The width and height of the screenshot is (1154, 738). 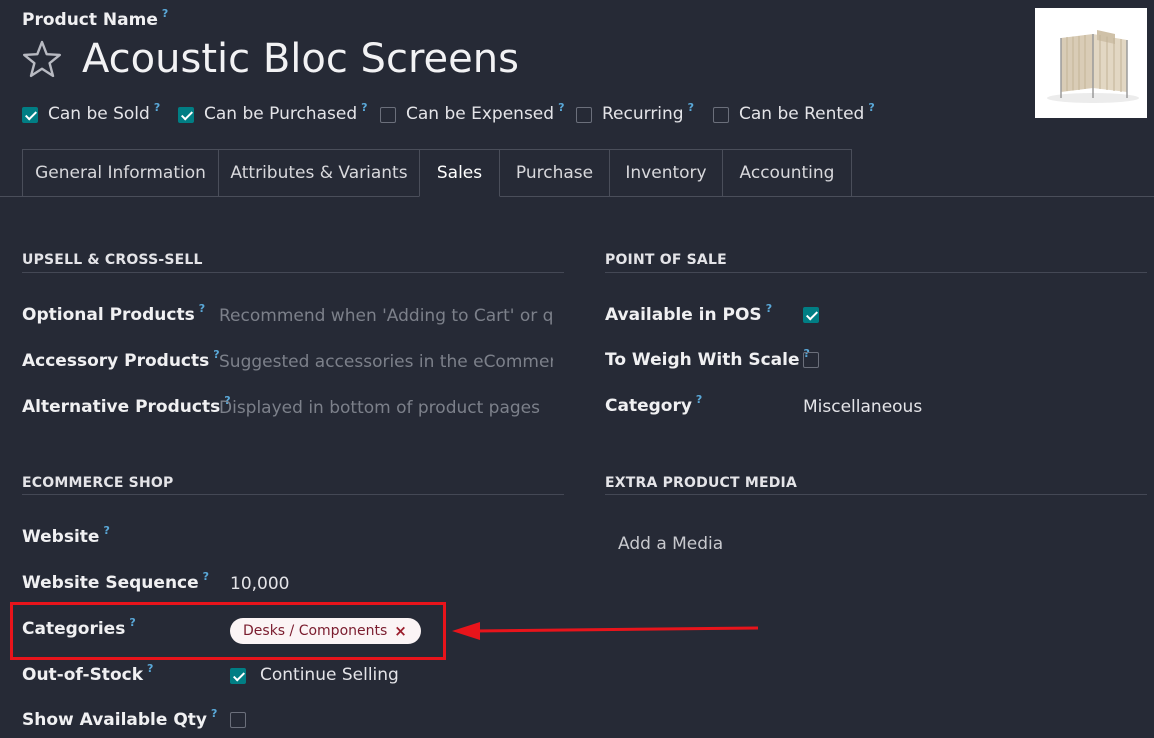 What do you see at coordinates (388, 115) in the screenshot?
I see `can-be-expensed-checkbox` at bounding box center [388, 115].